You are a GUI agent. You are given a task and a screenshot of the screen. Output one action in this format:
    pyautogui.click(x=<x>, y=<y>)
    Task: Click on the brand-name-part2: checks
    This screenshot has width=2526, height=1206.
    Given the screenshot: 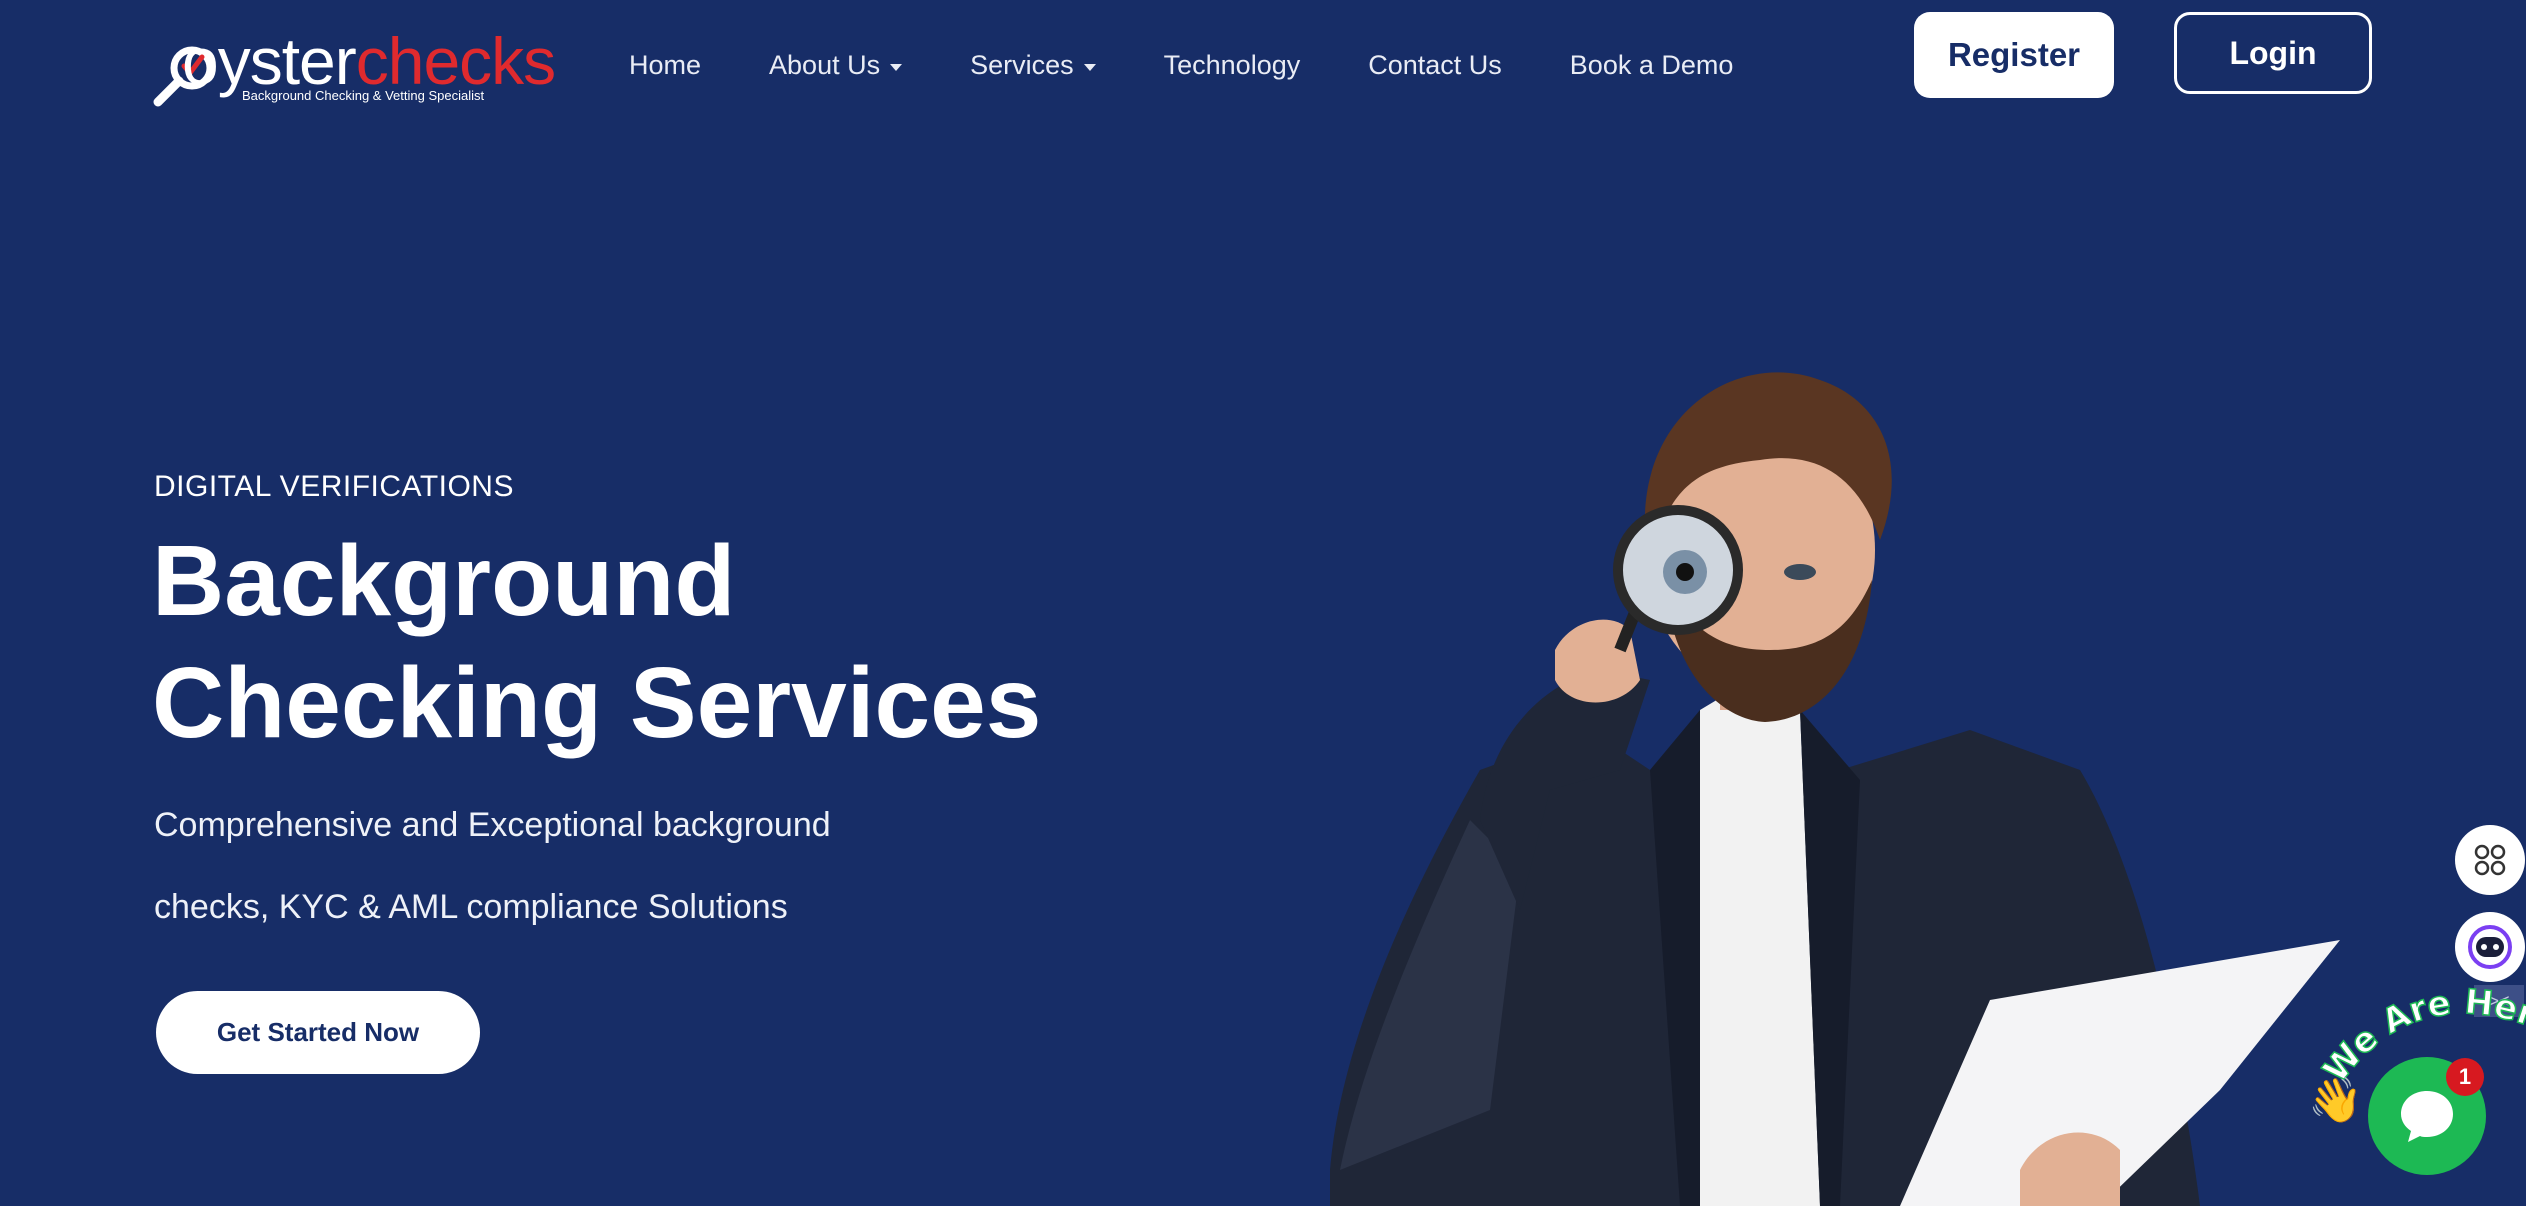 What is the action you would take?
    pyautogui.click(x=455, y=61)
    